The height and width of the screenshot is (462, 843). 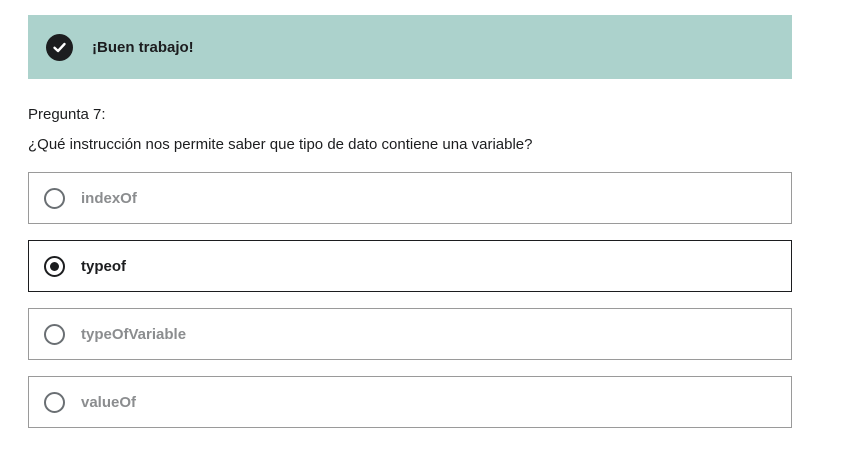 What do you see at coordinates (410, 402) in the screenshot?
I see `answer-option-valueof: valueOf` at bounding box center [410, 402].